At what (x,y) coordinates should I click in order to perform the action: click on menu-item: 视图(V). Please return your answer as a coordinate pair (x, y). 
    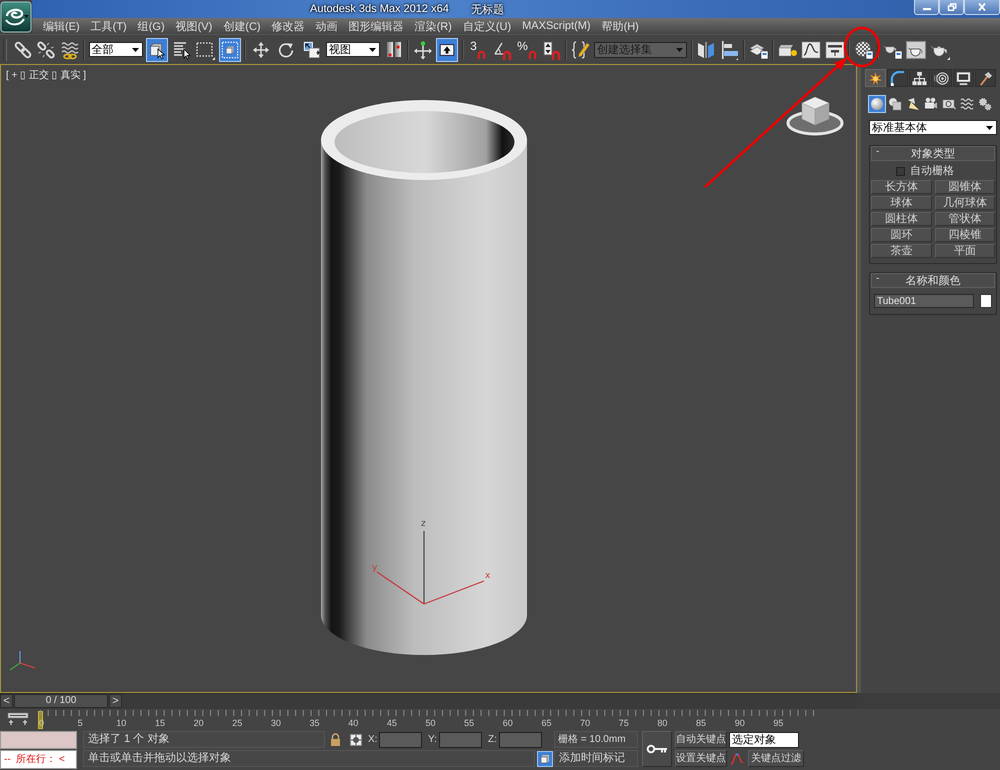
    Looking at the image, I should click on (194, 26).